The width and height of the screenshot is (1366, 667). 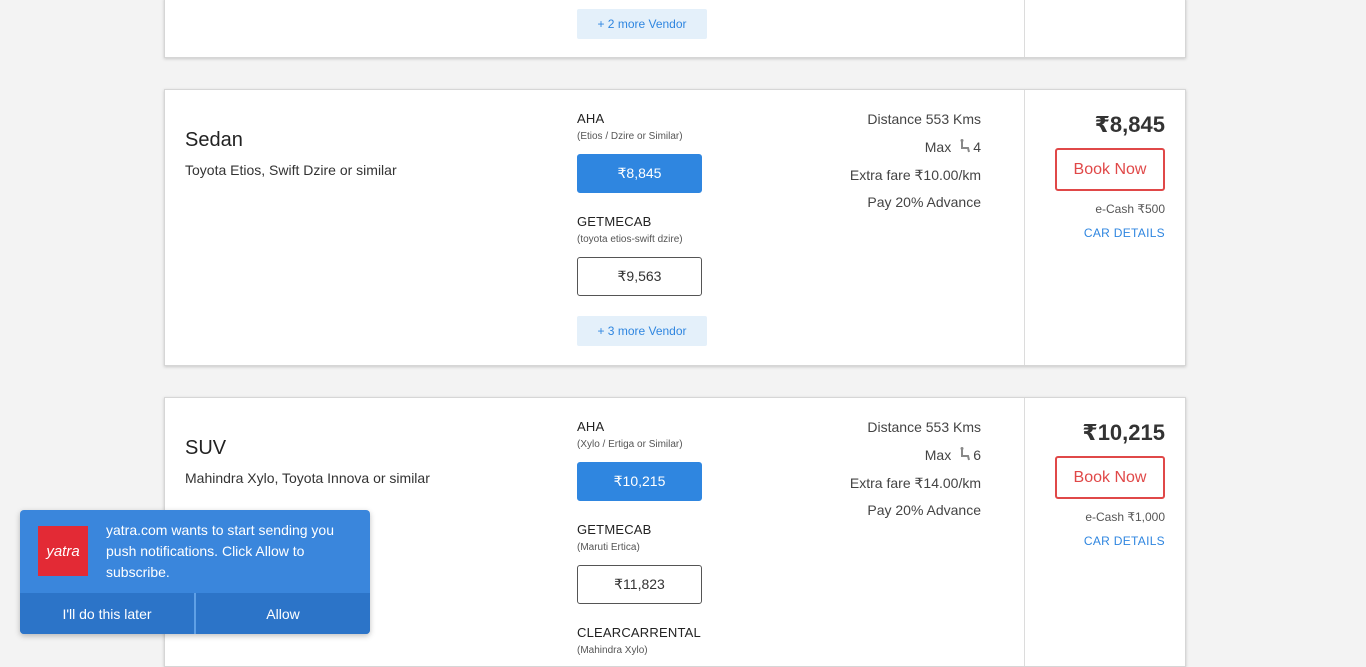 I want to click on yatra-logo: yatra, so click(x=63, y=551).